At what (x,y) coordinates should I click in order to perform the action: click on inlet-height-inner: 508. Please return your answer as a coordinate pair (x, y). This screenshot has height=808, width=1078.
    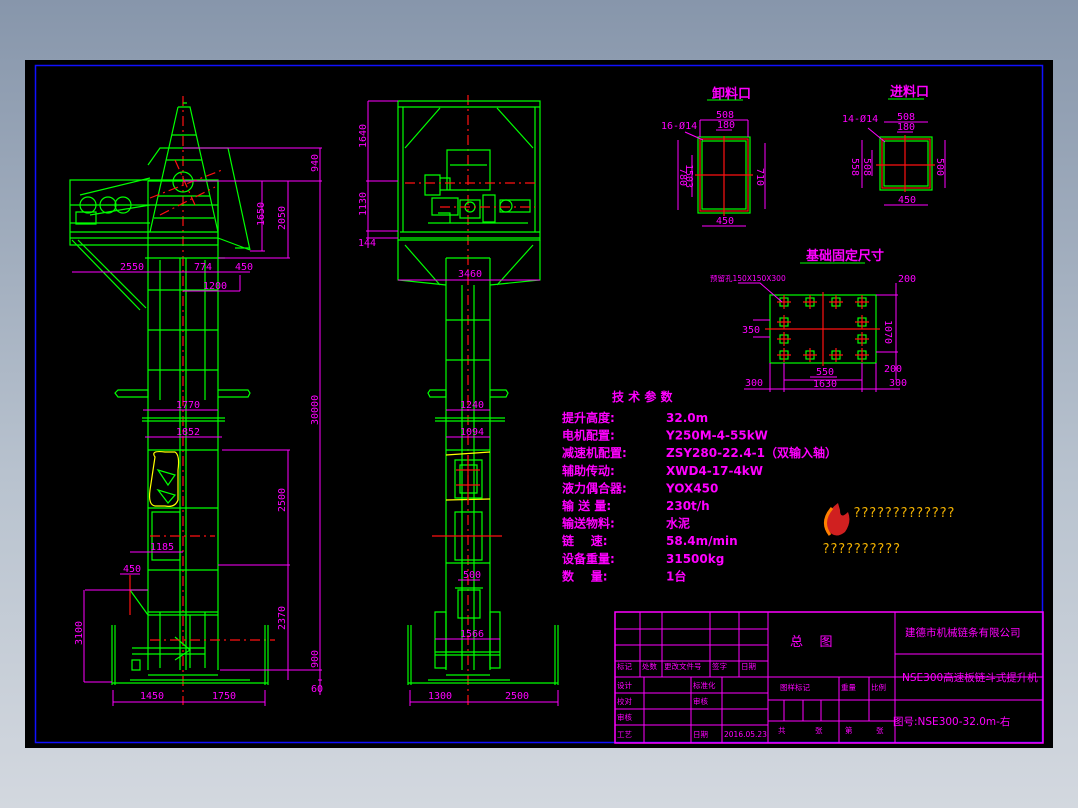
    Looking at the image, I should click on (866, 167).